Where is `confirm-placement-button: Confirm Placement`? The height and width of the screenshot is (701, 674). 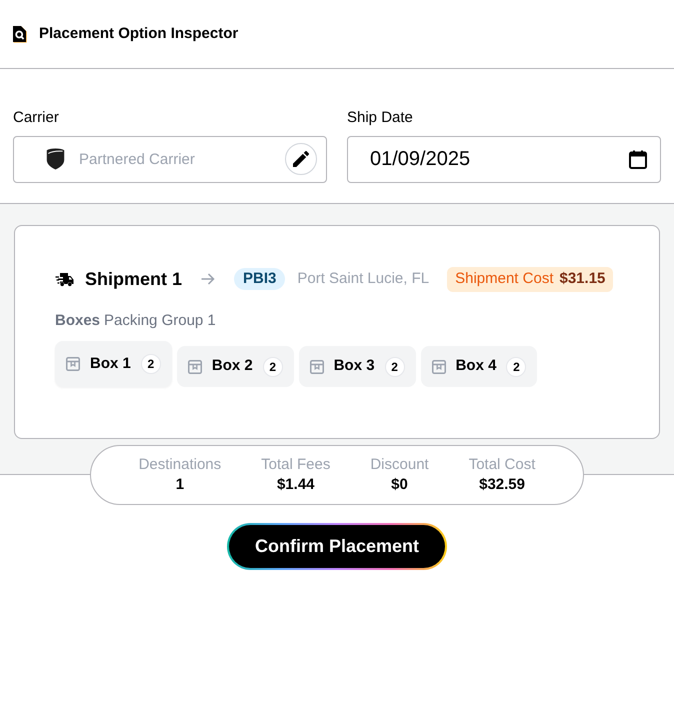 confirm-placement-button: Confirm Placement is located at coordinates (337, 546).